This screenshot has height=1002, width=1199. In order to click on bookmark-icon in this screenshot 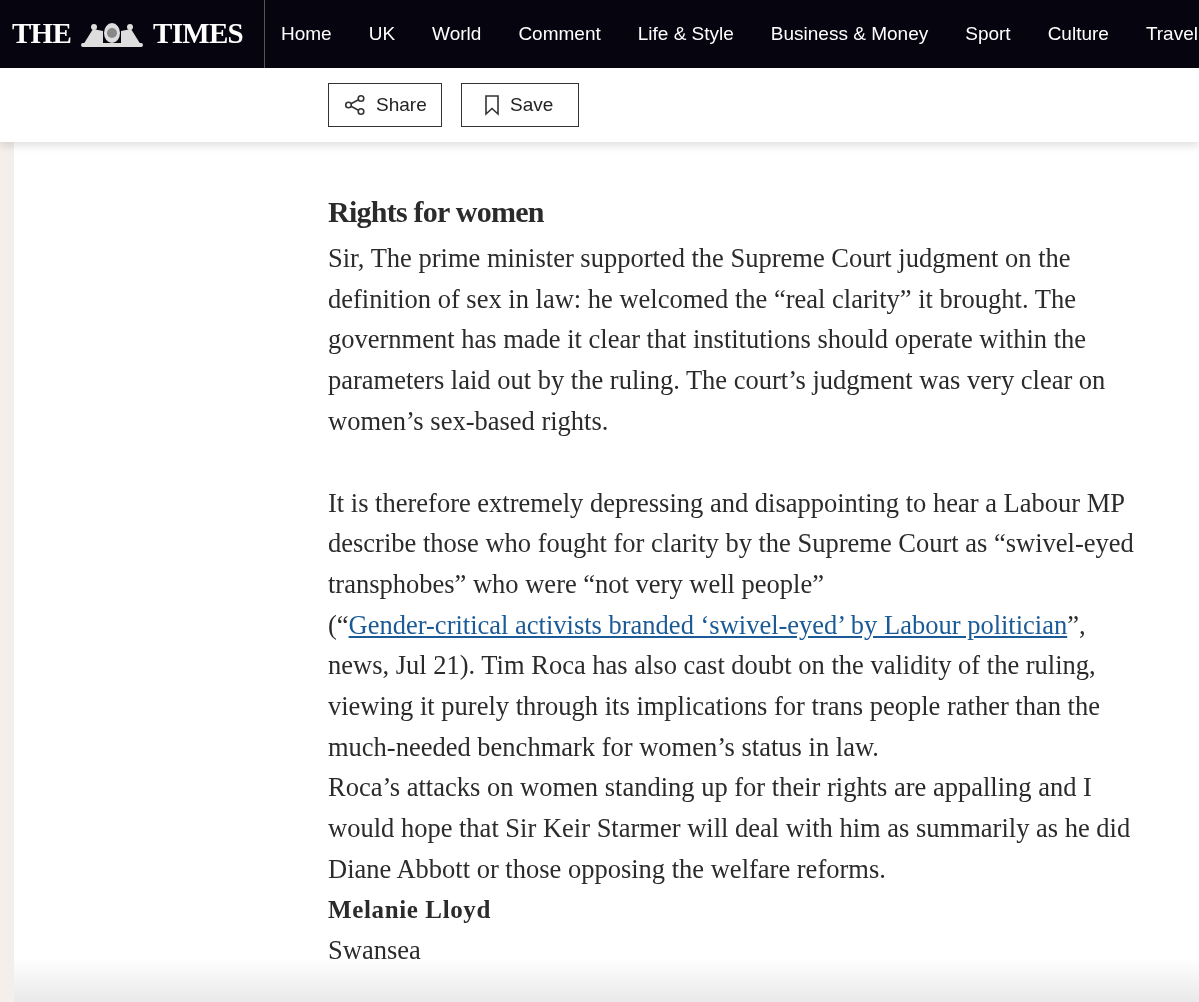, I will do `click(492, 105)`.